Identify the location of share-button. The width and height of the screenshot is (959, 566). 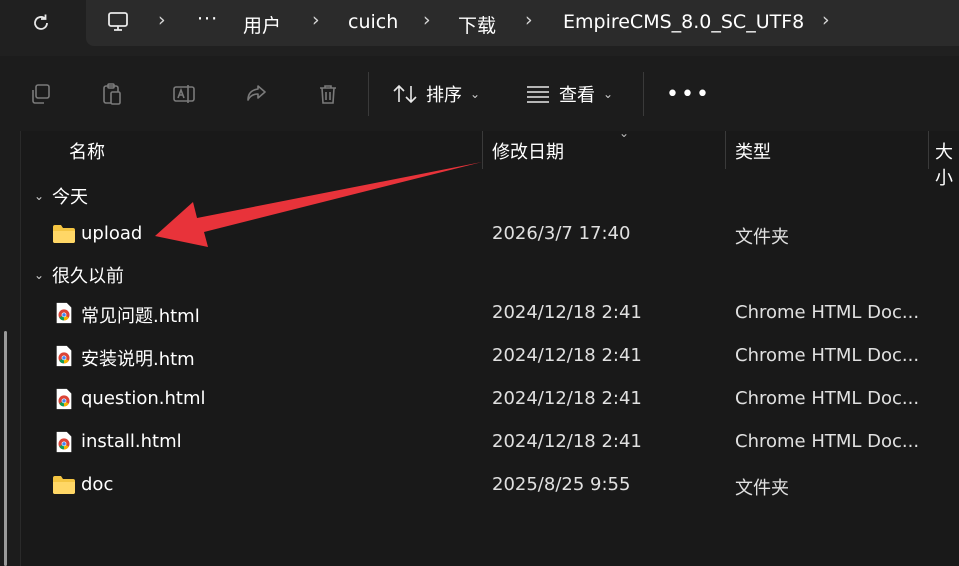
(256, 94).